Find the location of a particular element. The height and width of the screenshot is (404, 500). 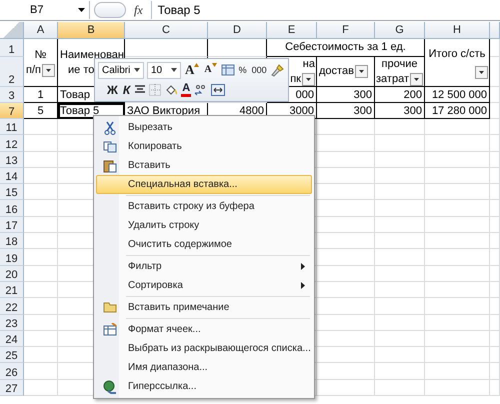

shrink-font-button: A is located at coordinates (210, 70).